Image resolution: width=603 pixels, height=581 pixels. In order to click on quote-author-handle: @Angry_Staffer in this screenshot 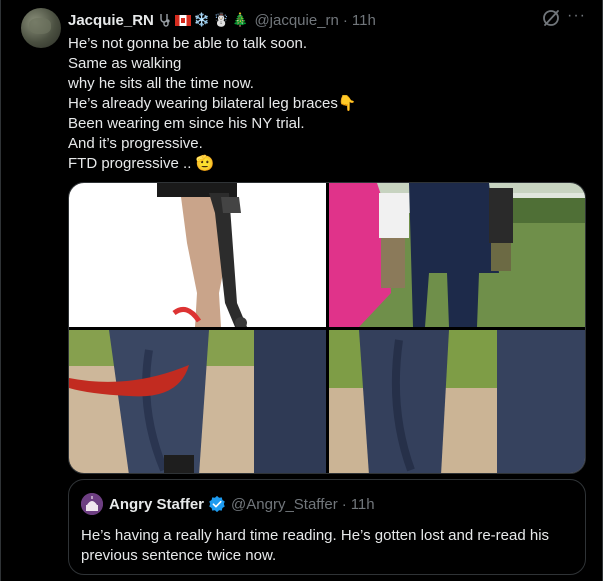, I will do `click(284, 504)`.